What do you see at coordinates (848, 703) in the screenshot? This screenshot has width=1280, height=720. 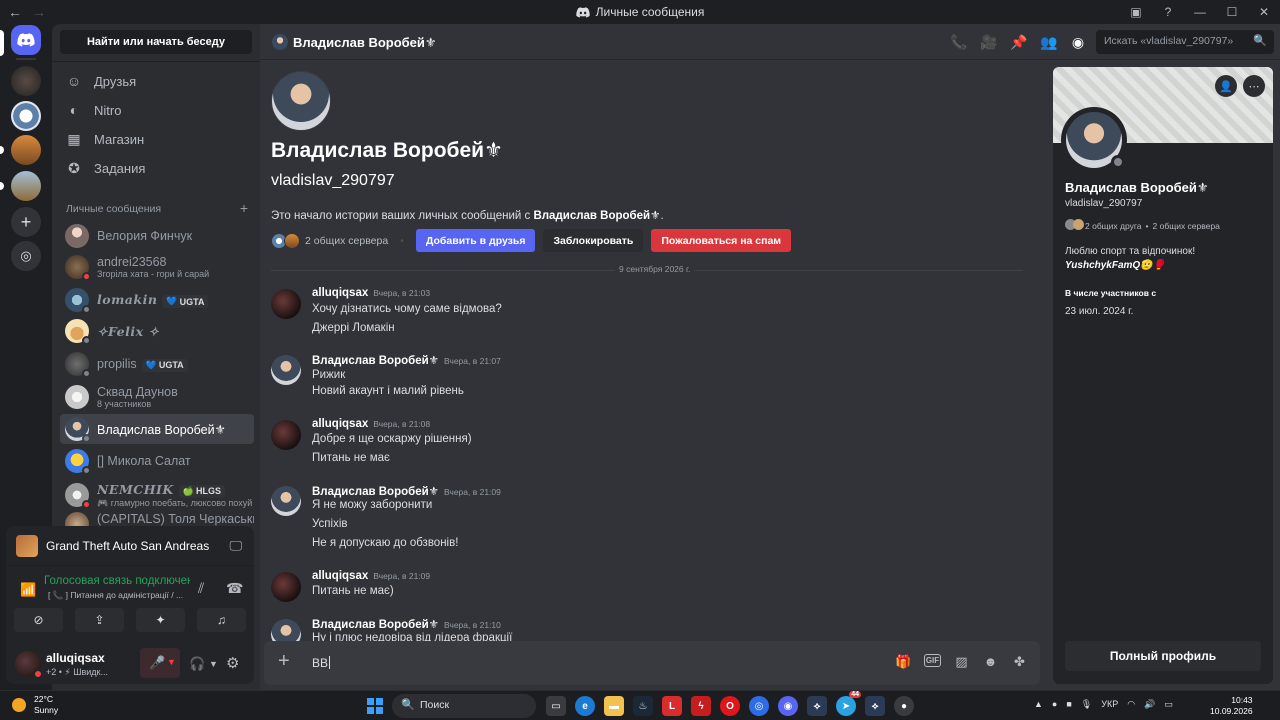 I see `telegram-icon: ➤ 44` at bounding box center [848, 703].